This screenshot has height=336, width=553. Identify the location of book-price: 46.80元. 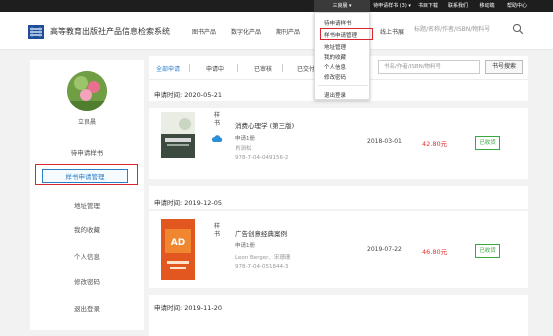
(435, 252).